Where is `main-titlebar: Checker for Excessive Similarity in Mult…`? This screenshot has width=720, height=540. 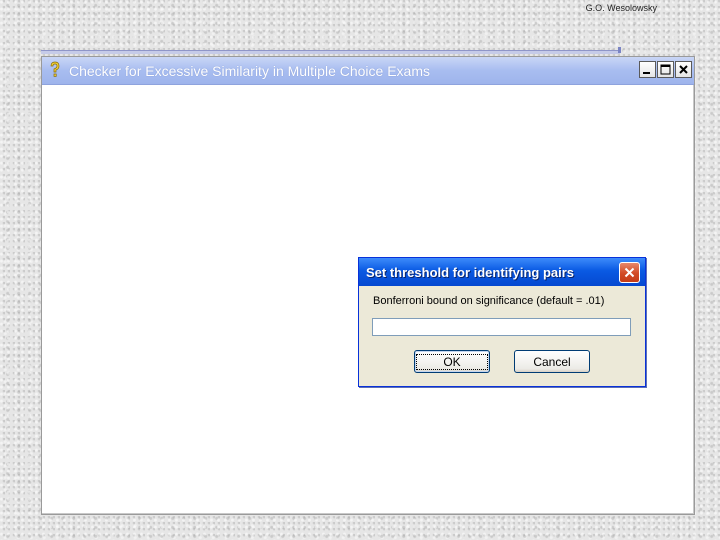 main-titlebar: Checker for Excessive Similarity in Mult… is located at coordinates (368, 71).